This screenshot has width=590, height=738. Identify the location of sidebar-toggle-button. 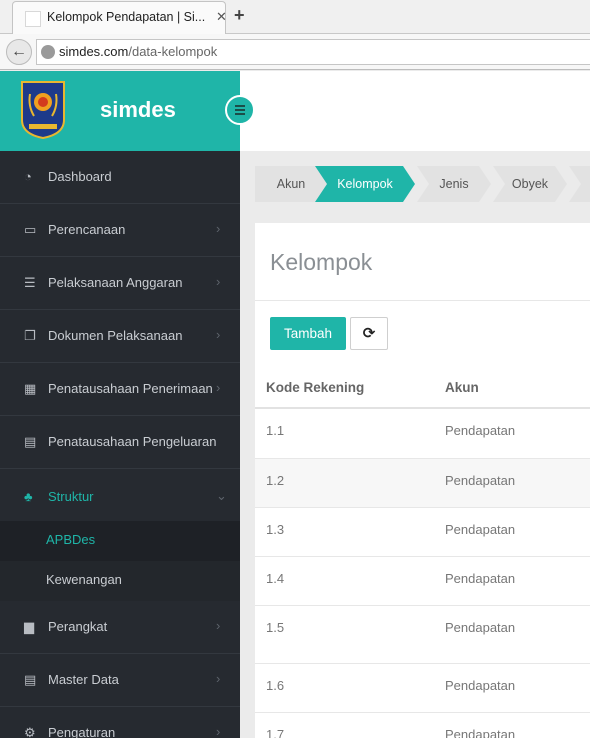
(240, 110).